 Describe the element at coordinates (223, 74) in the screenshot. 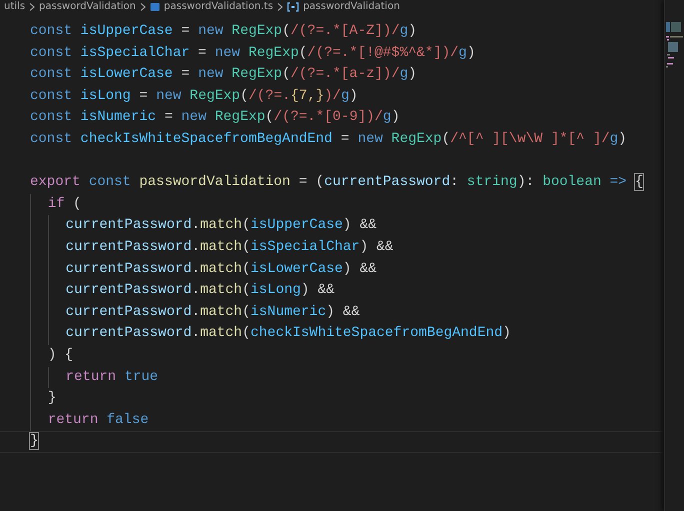

I see `code-line: const isLowerCase = new RegExp(/(?=.*[a-z])/g)` at that location.